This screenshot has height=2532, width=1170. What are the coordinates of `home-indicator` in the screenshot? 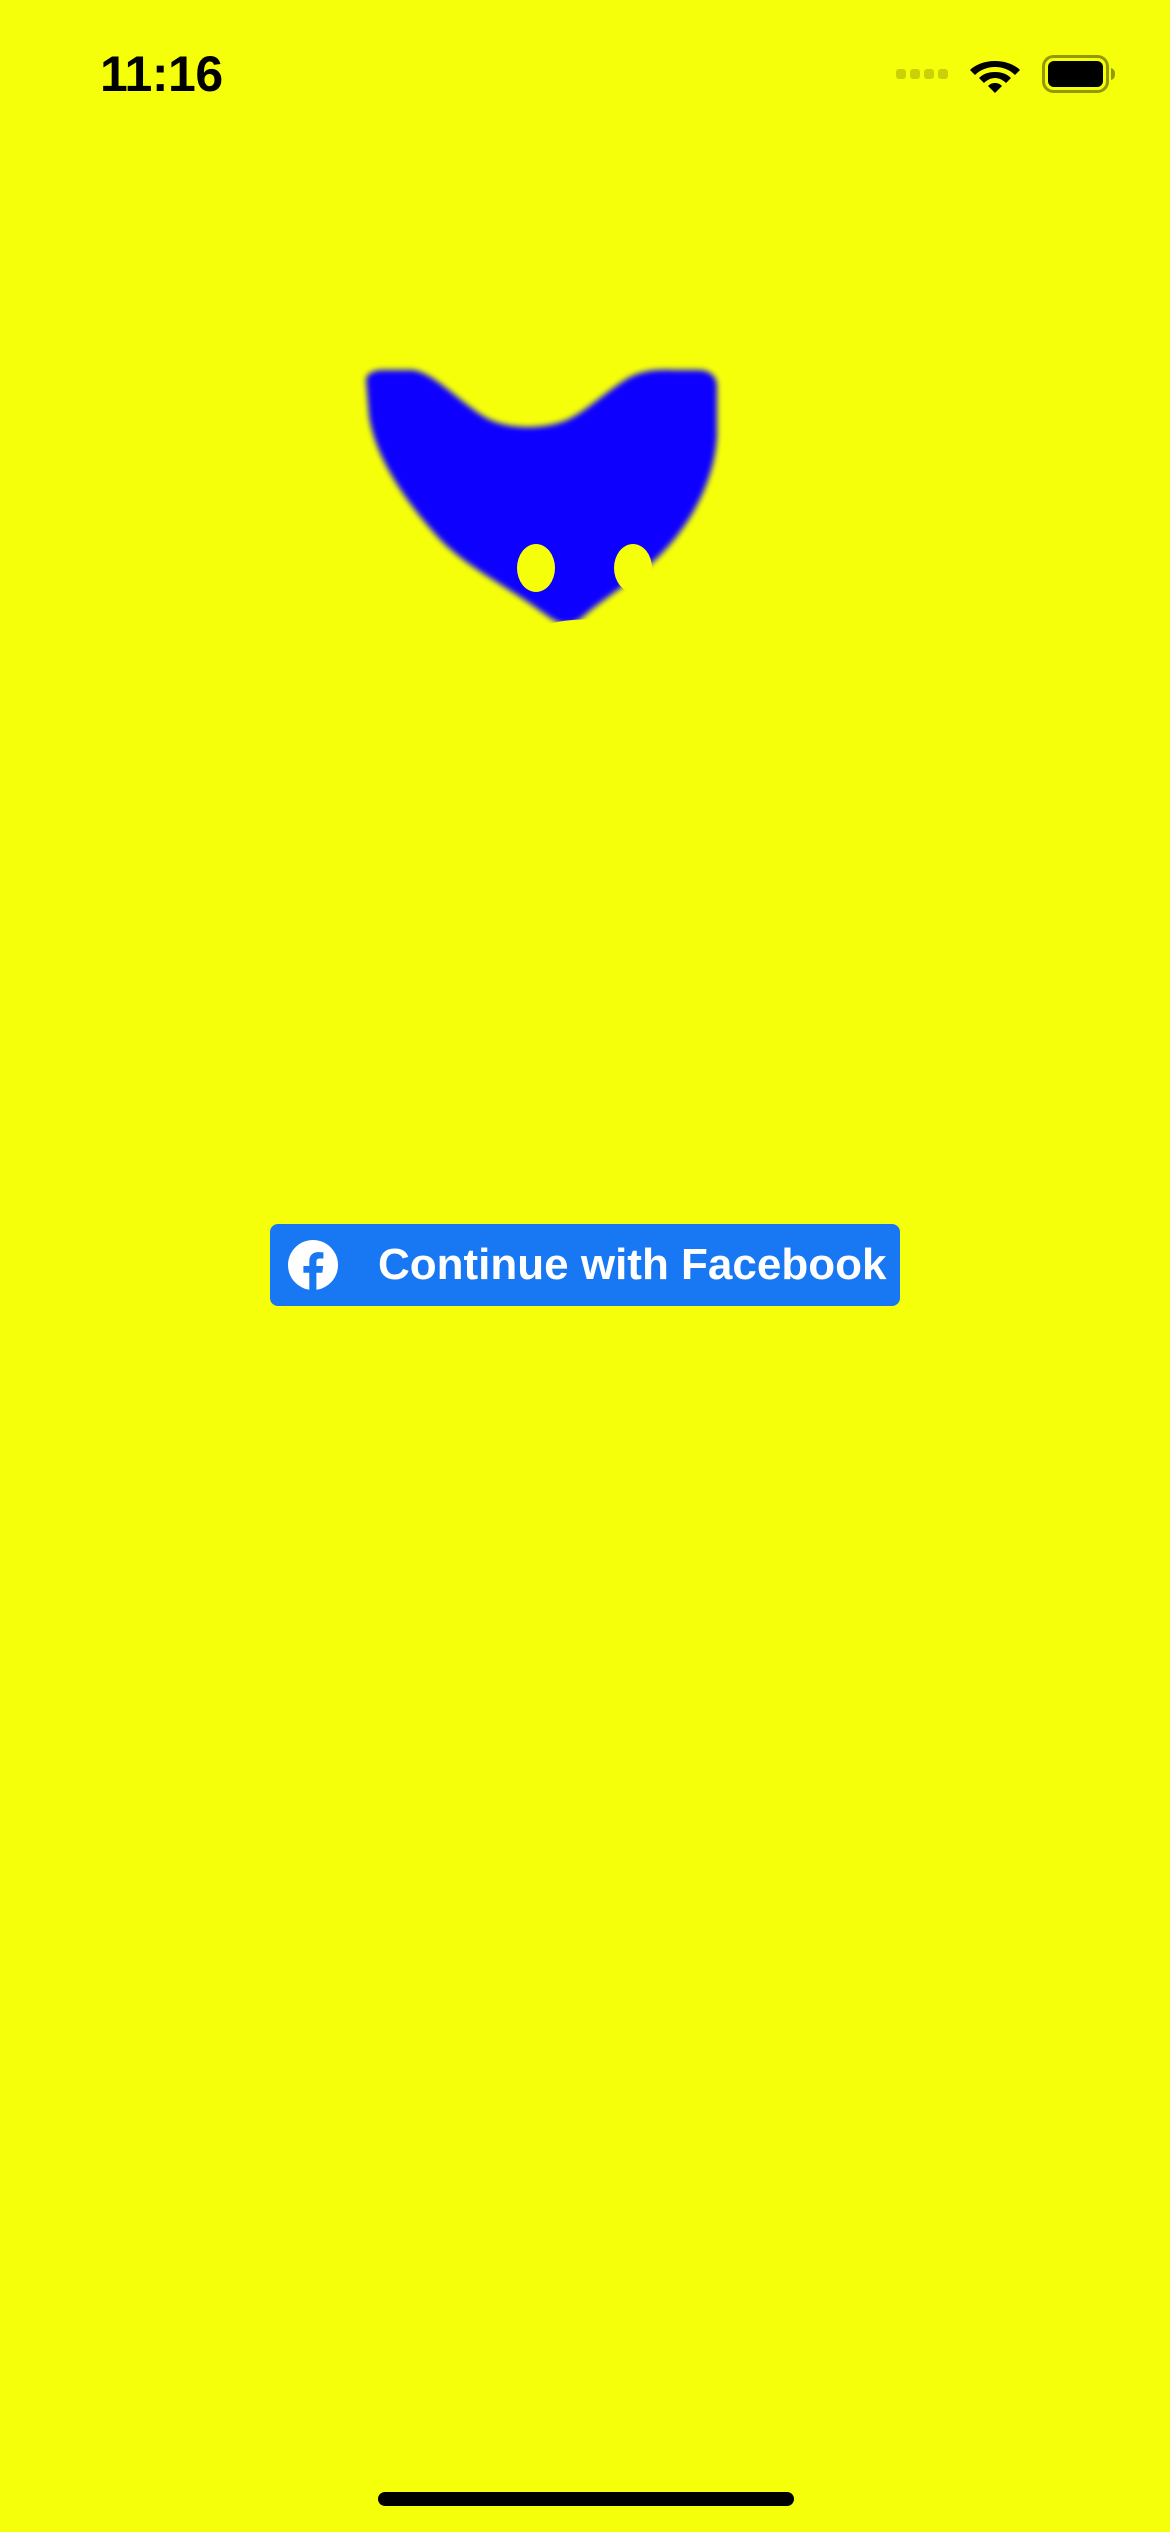 It's located at (586, 2499).